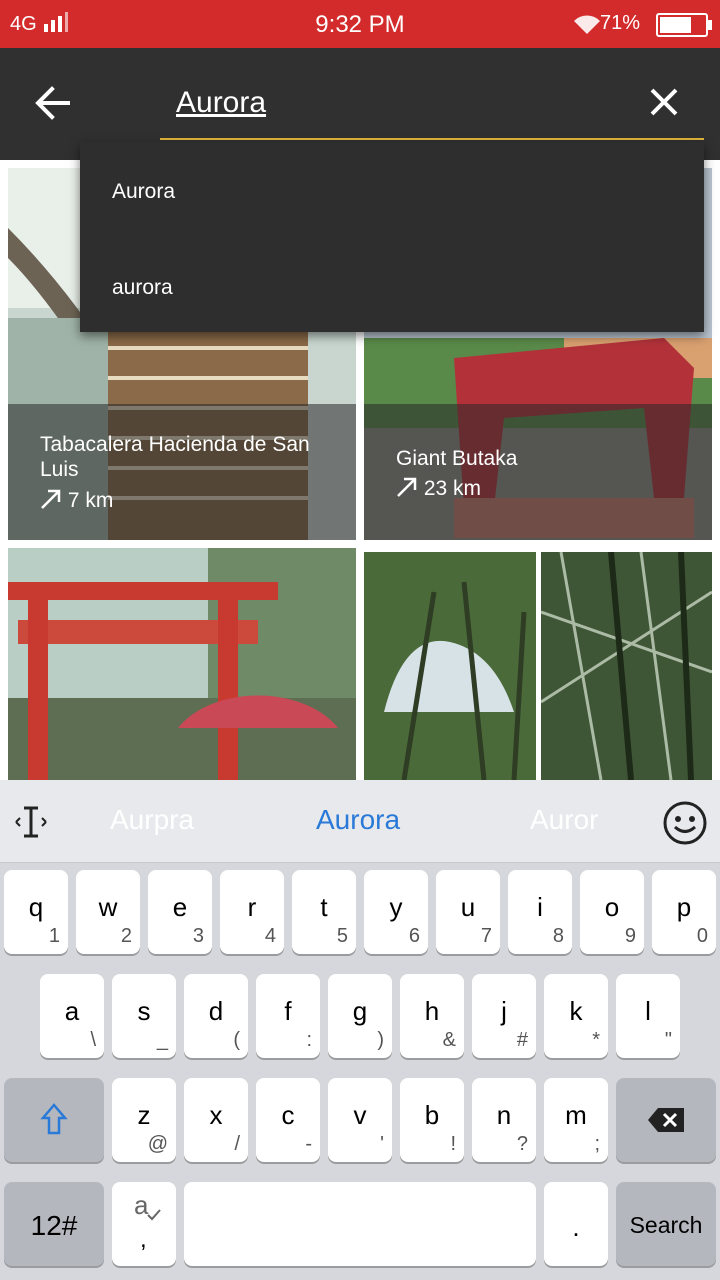  Describe the element at coordinates (126, 936) in the screenshot. I see `key-secondary-label: 2` at that location.